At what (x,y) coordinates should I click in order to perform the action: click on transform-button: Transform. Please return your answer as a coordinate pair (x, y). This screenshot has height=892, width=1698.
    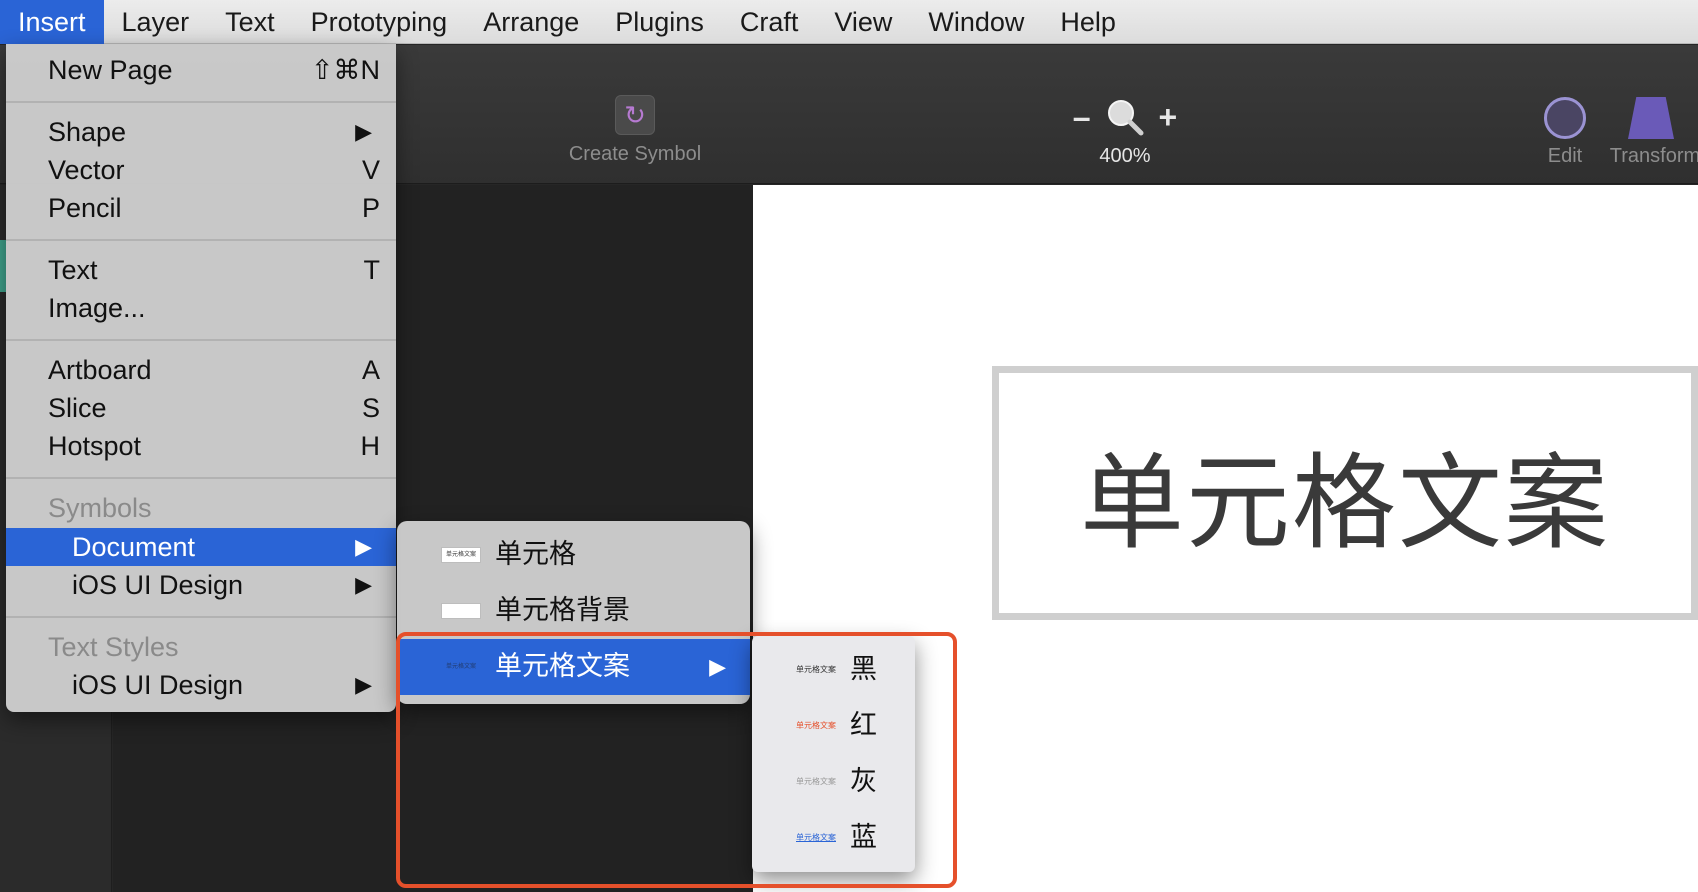
    Looking at the image, I should click on (1649, 132).